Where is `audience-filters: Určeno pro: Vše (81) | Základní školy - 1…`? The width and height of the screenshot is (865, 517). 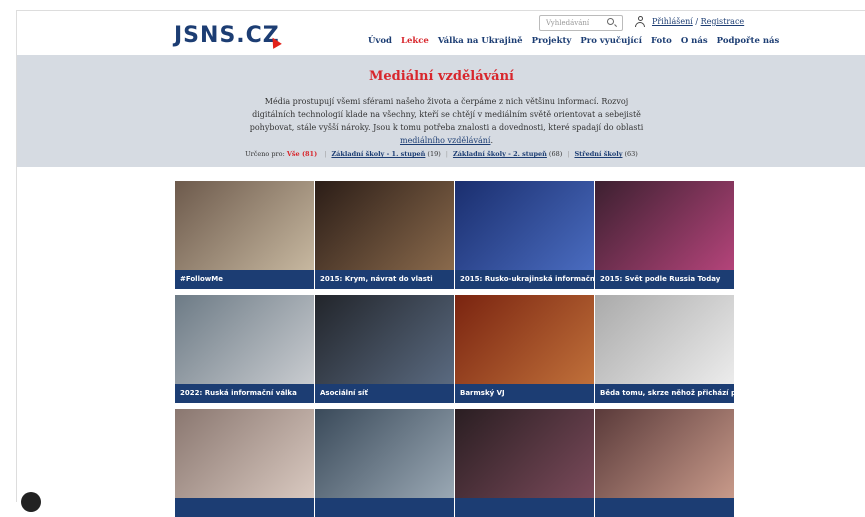
audience-filters: Určeno pro: Vše (81) | Základní školy - 1… is located at coordinates (441, 154).